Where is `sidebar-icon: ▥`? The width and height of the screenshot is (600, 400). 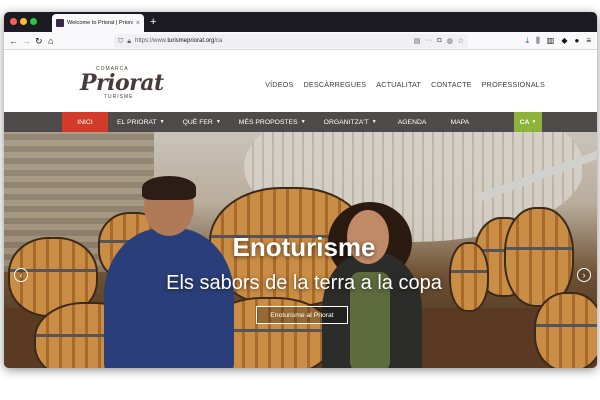 sidebar-icon: ▥ is located at coordinates (551, 41).